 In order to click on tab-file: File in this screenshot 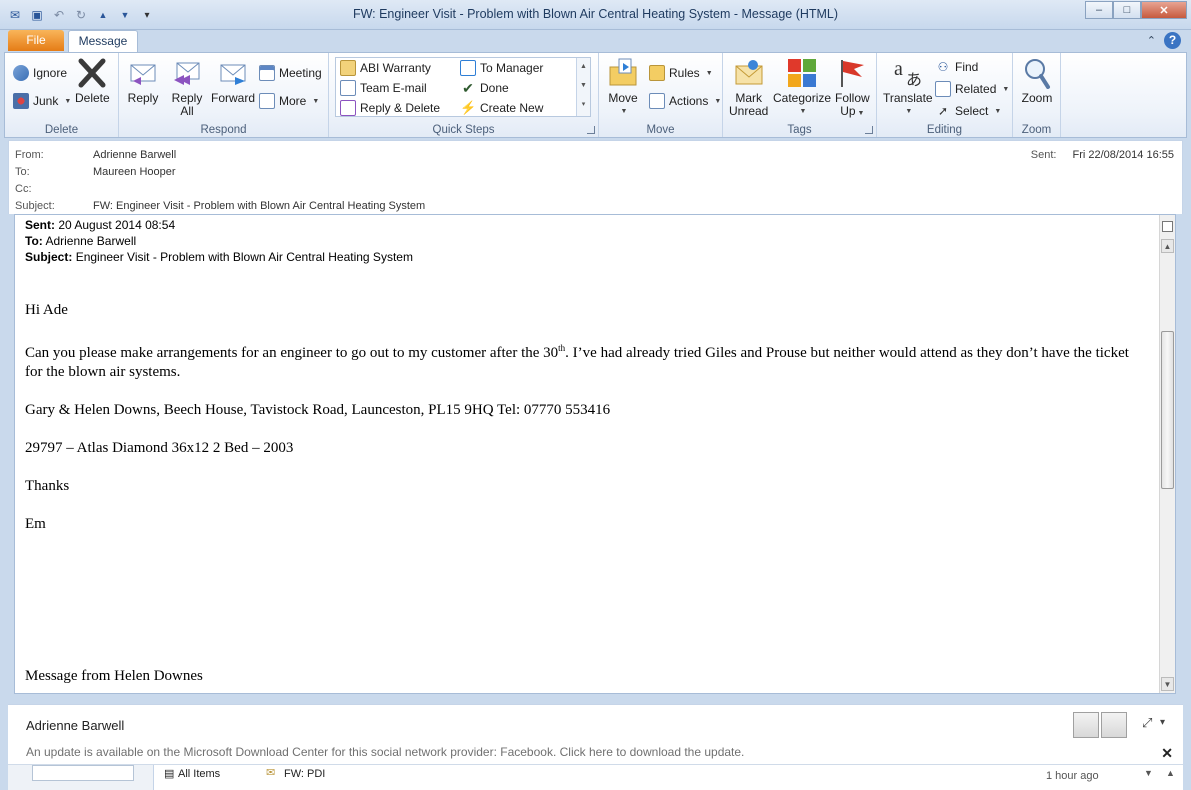, I will do `click(36, 40)`.